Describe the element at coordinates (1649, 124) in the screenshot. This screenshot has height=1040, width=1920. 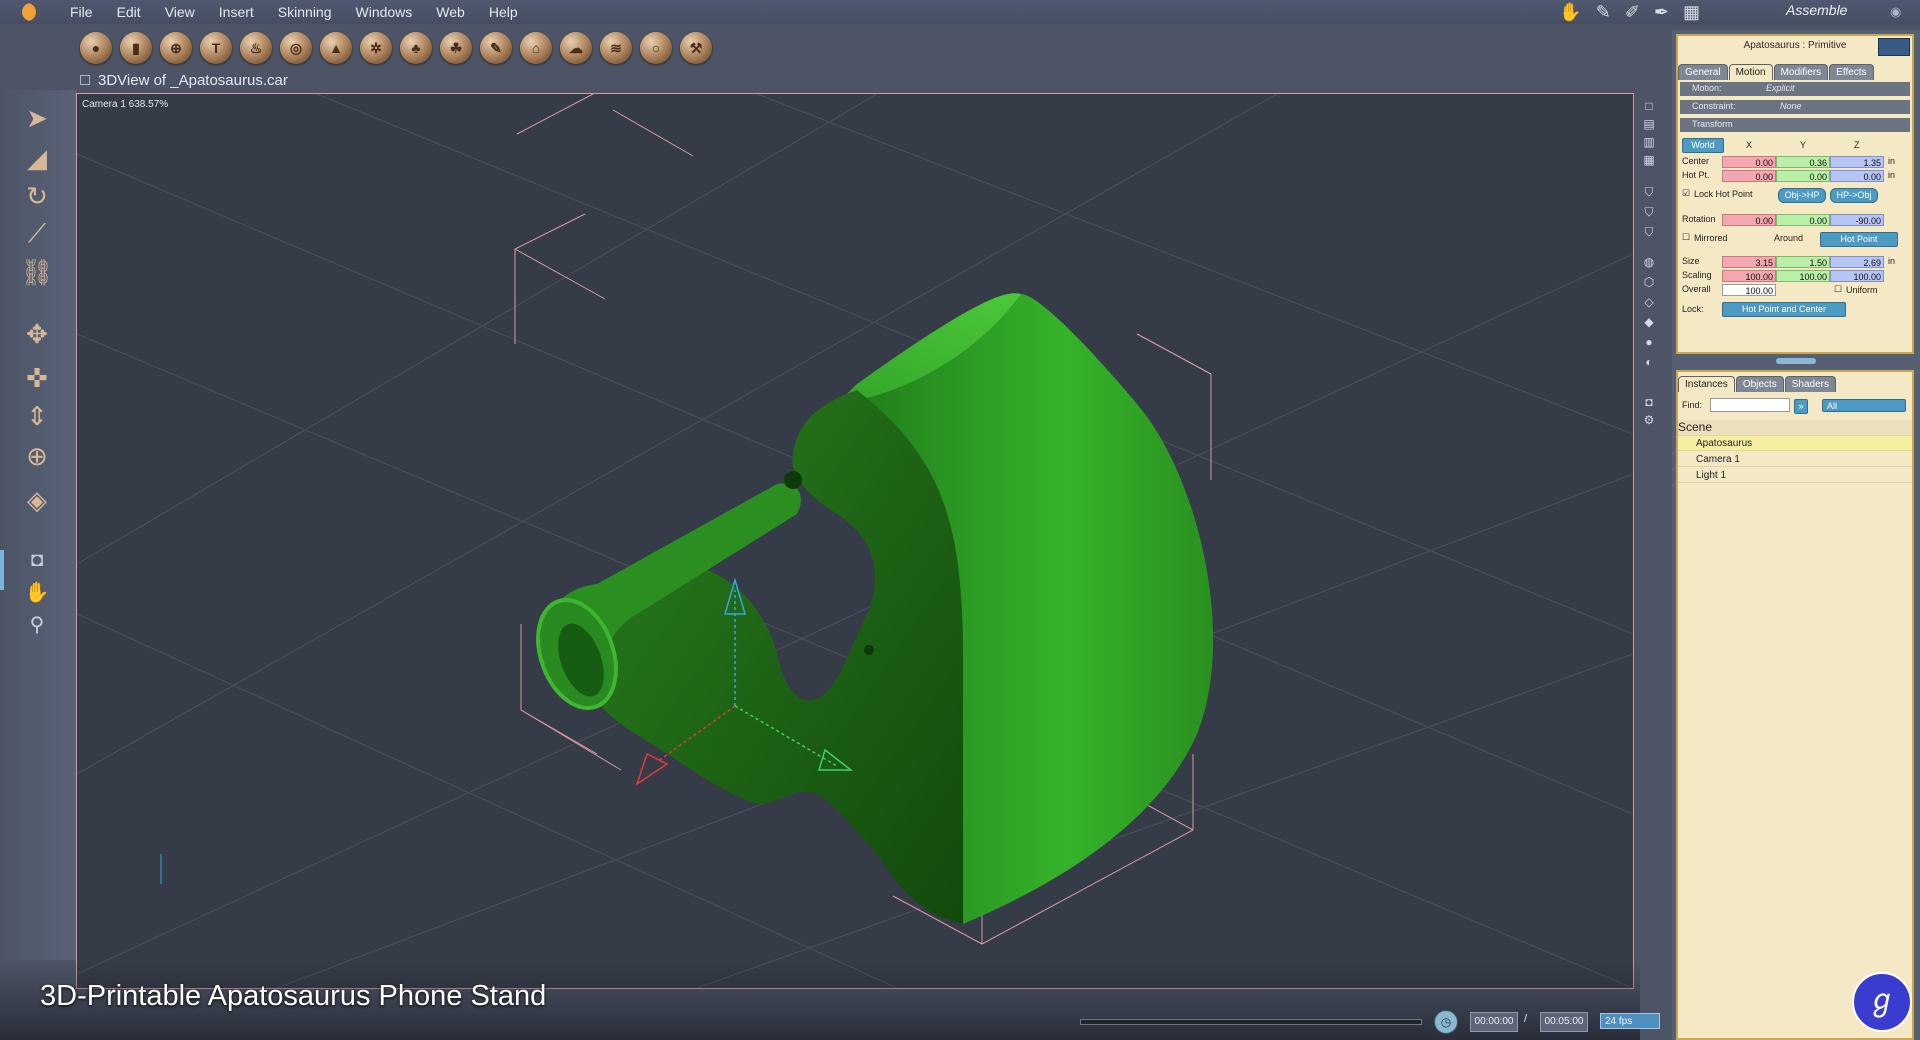
I see `dual-view-icon: ▤` at that location.